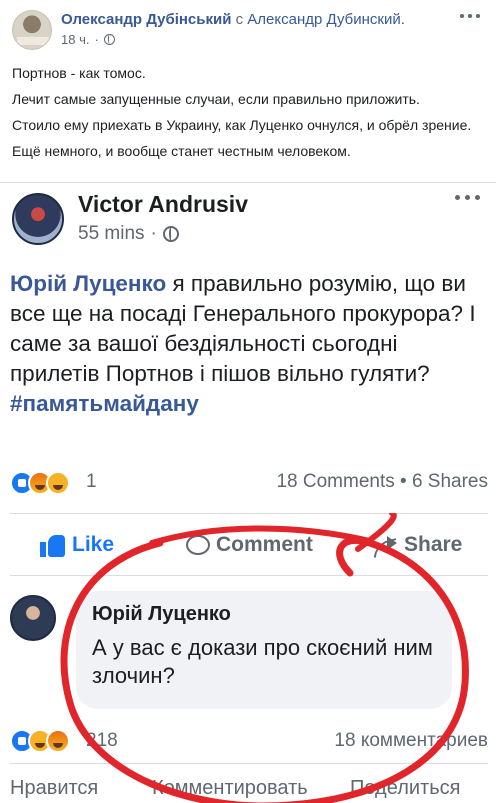 Image resolution: width=496 pixels, height=803 pixels. I want to click on share-arrow-icon, so click(385, 545).